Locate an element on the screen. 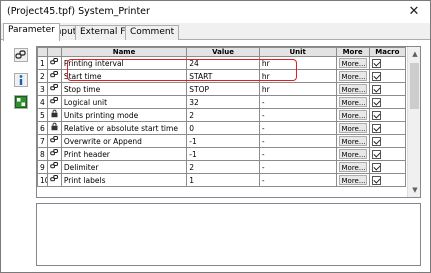 The image size is (431, 273). param-name-cell: Overwrite or Append is located at coordinates (124, 141).